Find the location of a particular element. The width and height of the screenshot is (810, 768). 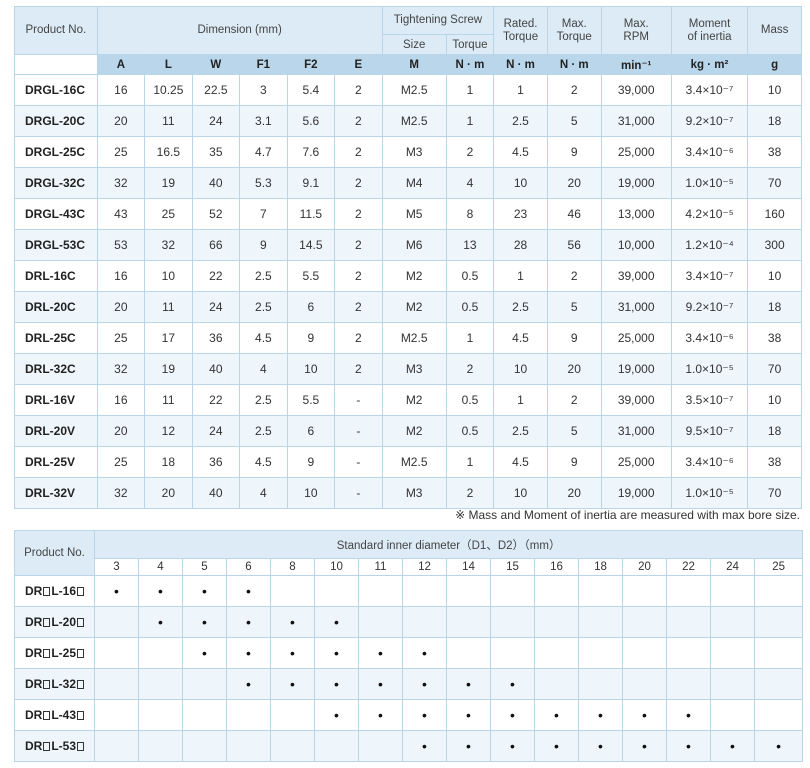

bore-size-header: 22 is located at coordinates (688, 567).